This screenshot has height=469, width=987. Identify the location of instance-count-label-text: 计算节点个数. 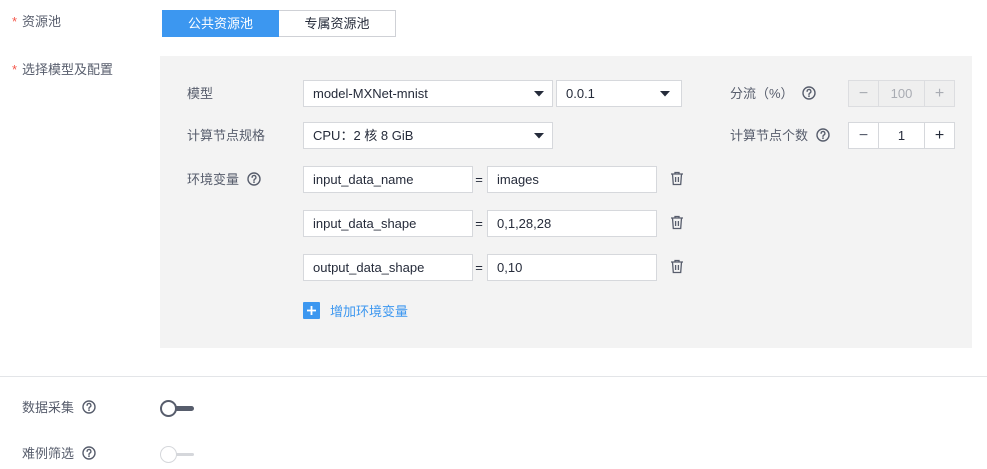
(769, 135).